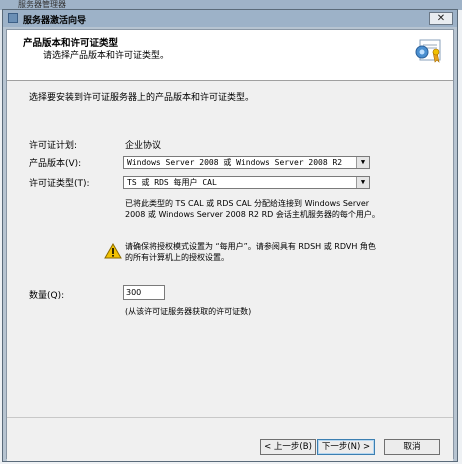  Describe the element at coordinates (441, 18) in the screenshot. I see `close-button: ✕` at that location.